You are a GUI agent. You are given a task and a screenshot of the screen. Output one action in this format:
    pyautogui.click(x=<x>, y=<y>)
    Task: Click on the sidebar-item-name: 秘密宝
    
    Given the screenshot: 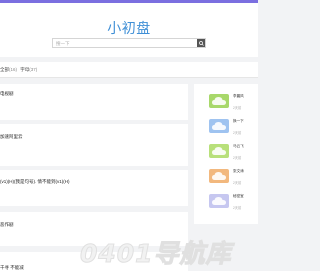 What is the action you would take?
    pyautogui.click(x=238, y=196)
    